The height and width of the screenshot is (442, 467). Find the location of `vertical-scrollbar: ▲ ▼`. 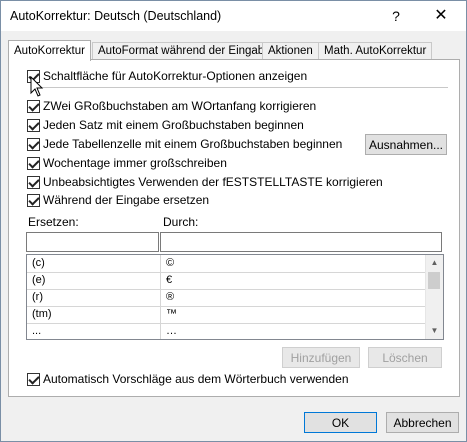

vertical-scrollbar: ▲ ▼ is located at coordinates (434, 297).